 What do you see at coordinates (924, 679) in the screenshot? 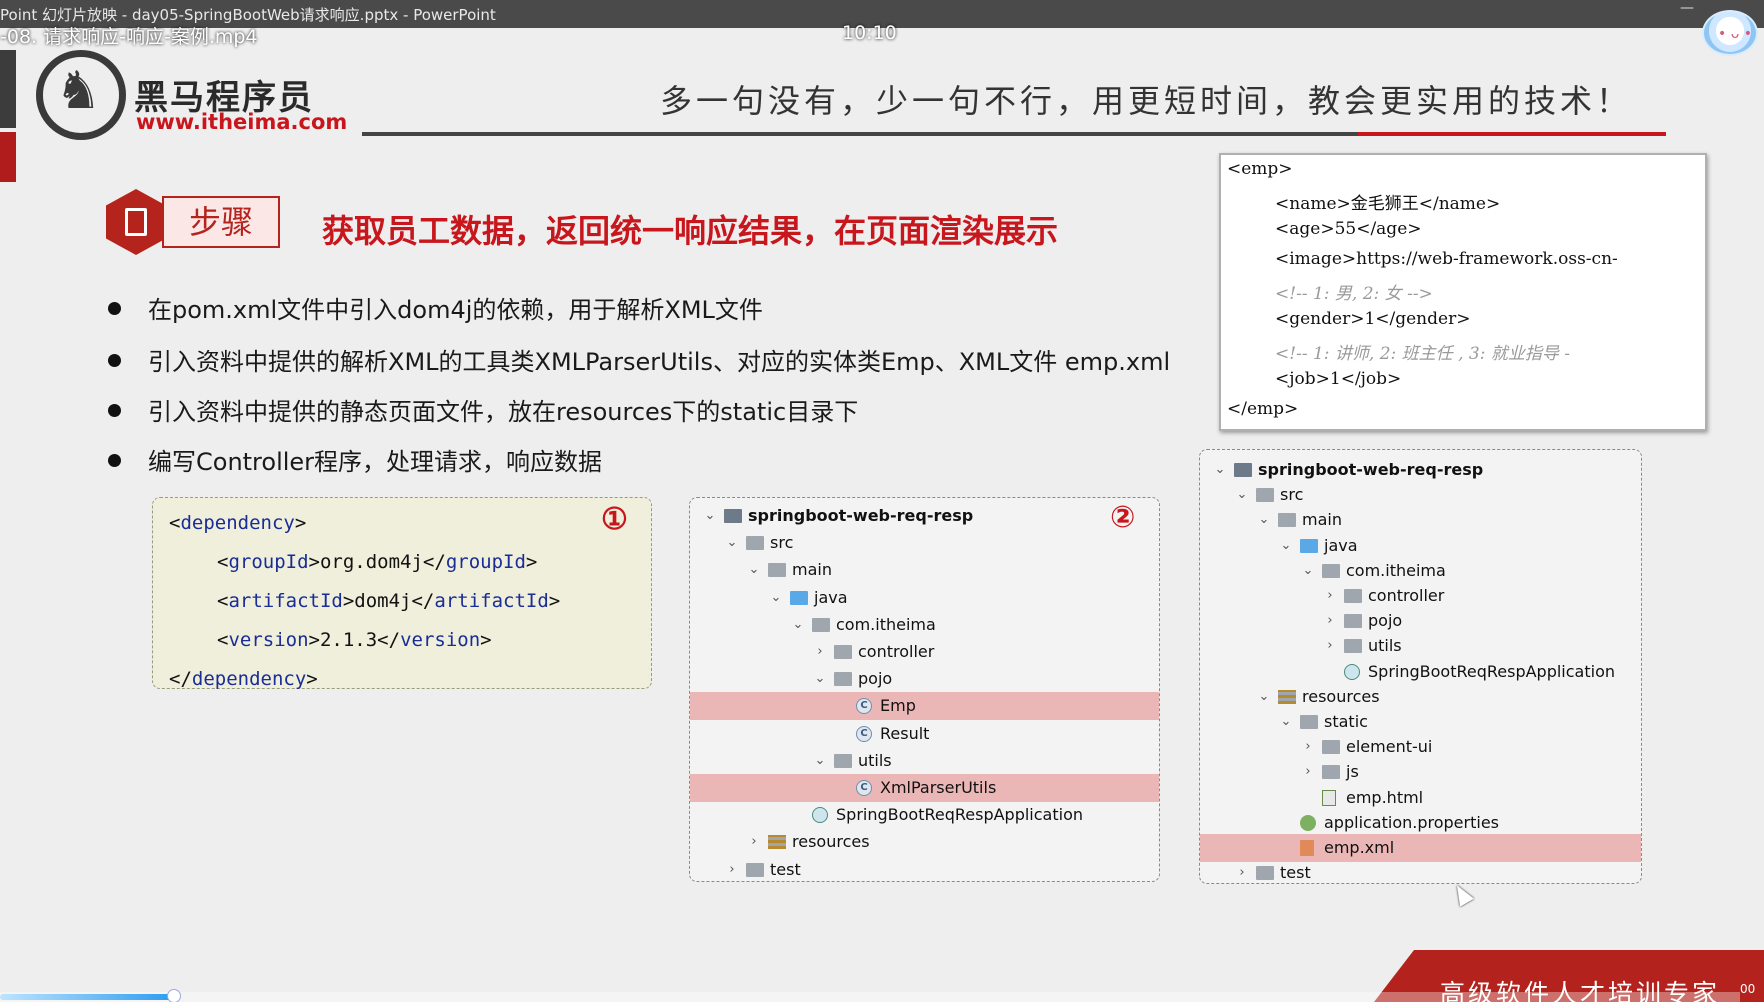
I see `tree-row: ⌄ pojo` at bounding box center [924, 679].